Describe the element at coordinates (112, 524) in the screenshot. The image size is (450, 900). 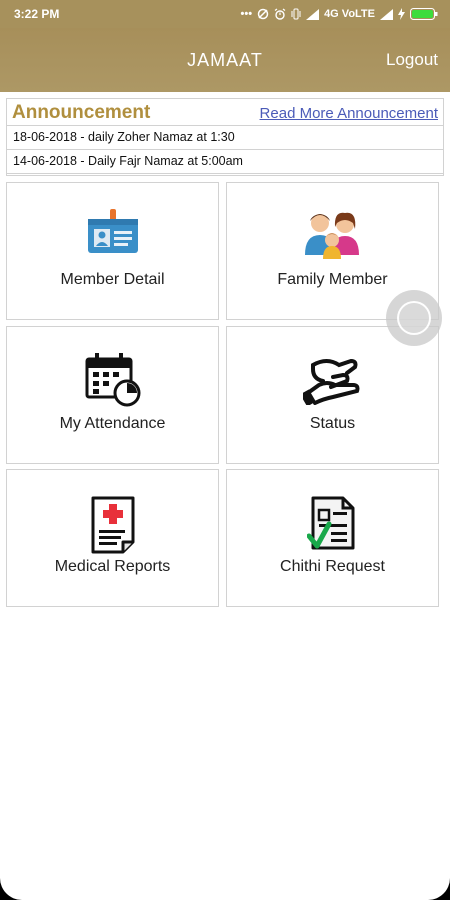
I see `medical-report-icon` at that location.